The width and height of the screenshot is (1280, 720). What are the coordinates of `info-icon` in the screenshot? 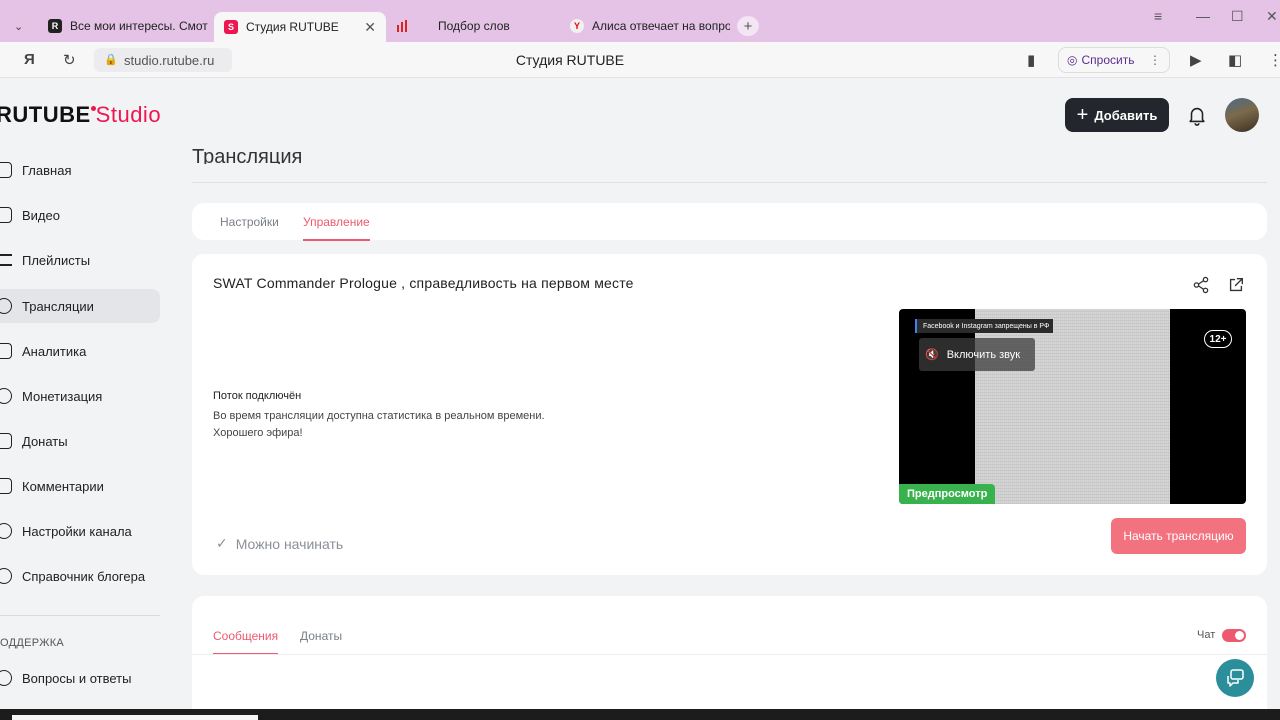 It's located at (6, 576).